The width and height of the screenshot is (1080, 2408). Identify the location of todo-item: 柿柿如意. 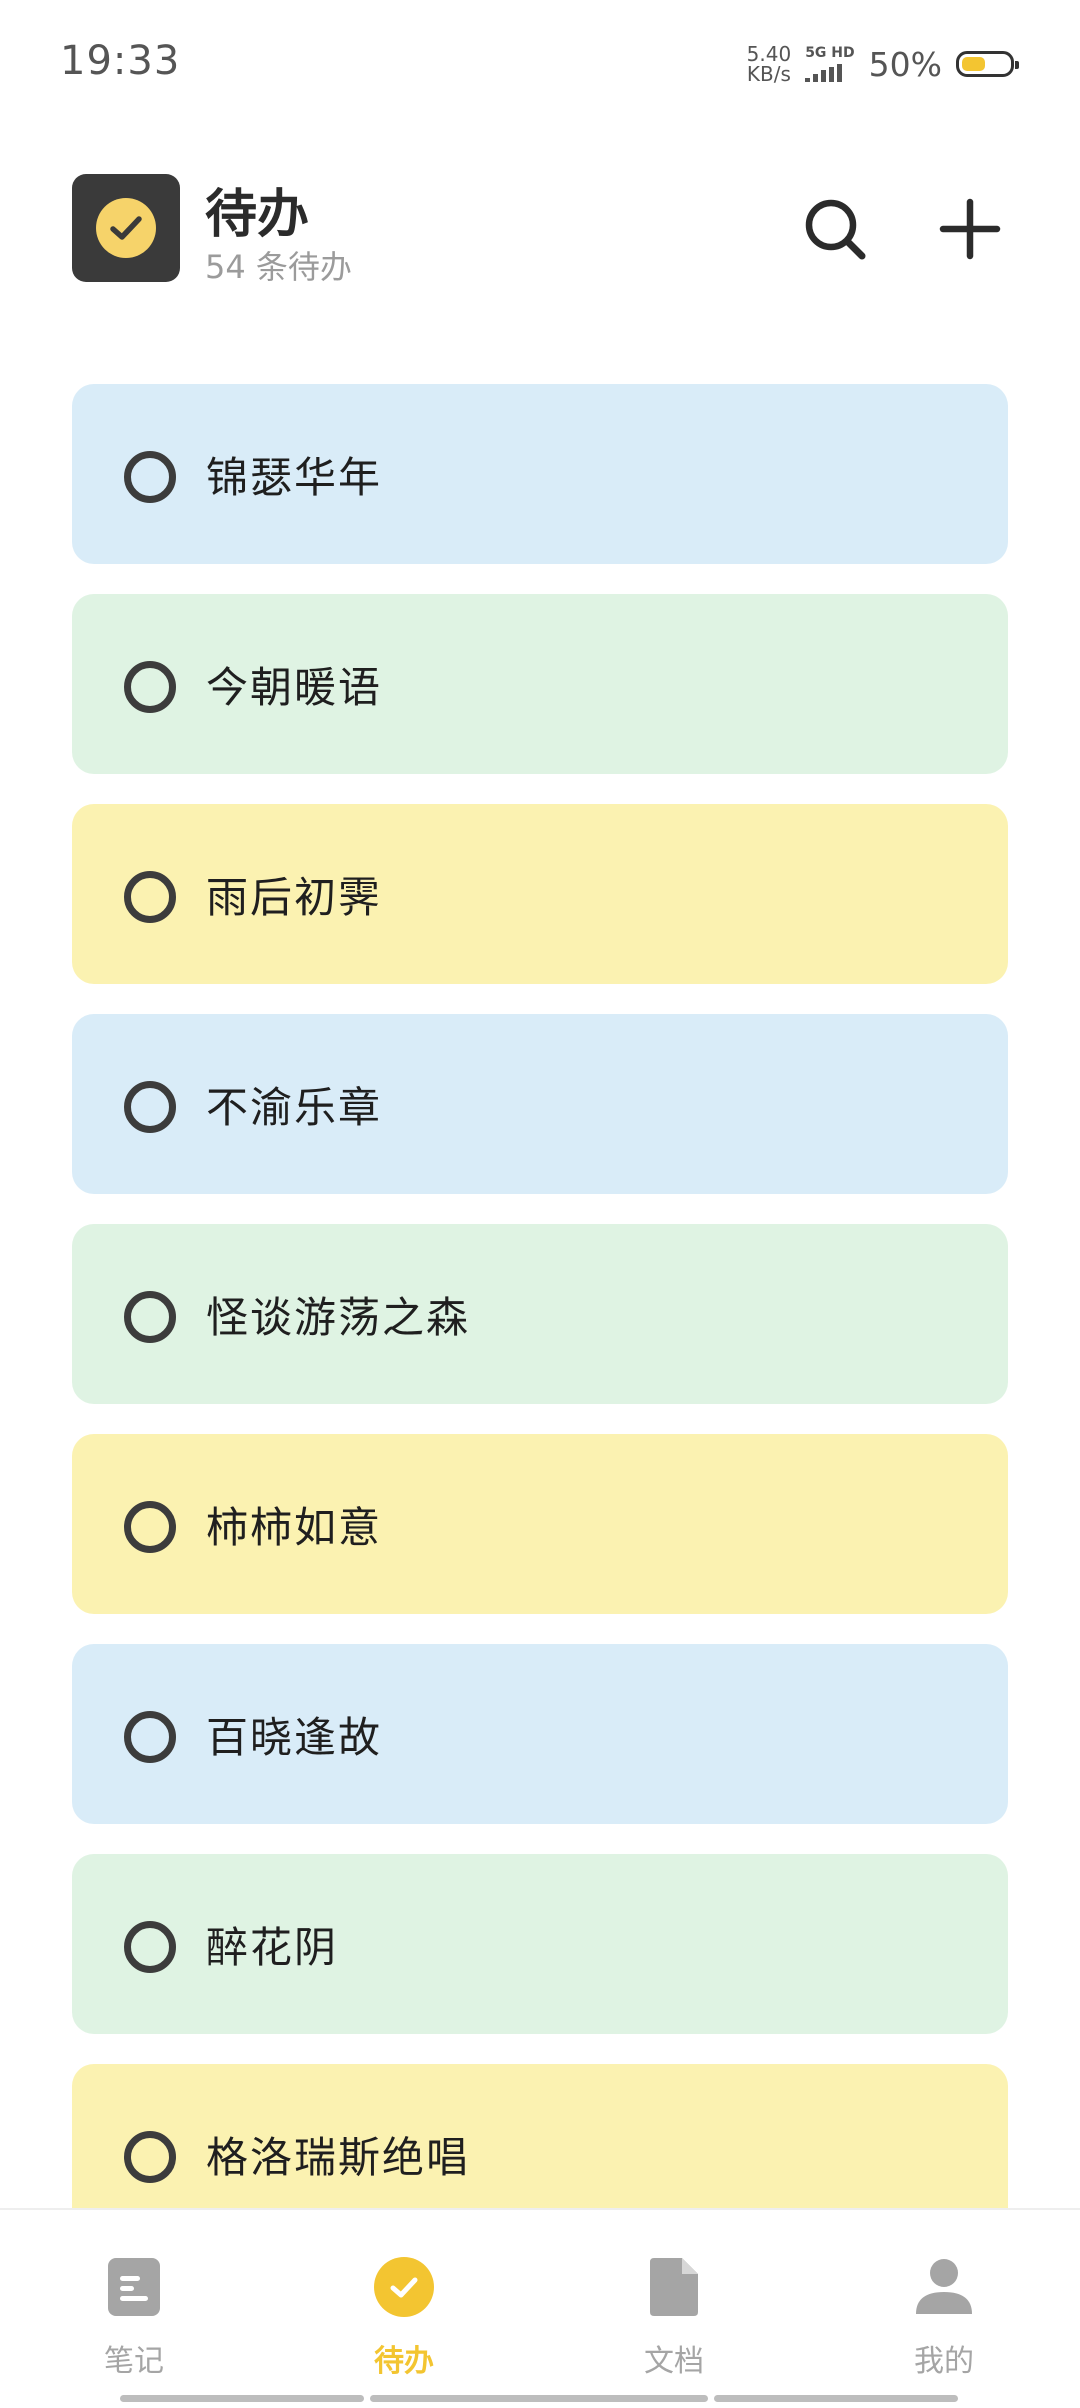
(540, 1524).